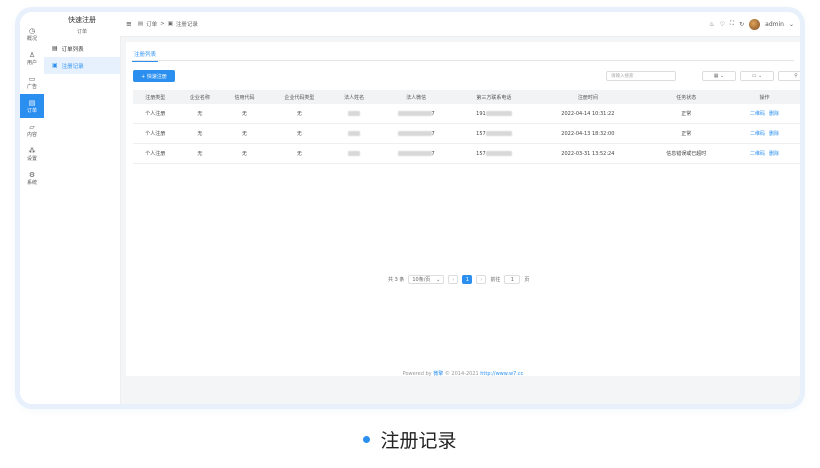 The image size is (820, 468). Describe the element at coordinates (755, 24) in the screenshot. I see `avatar` at that location.